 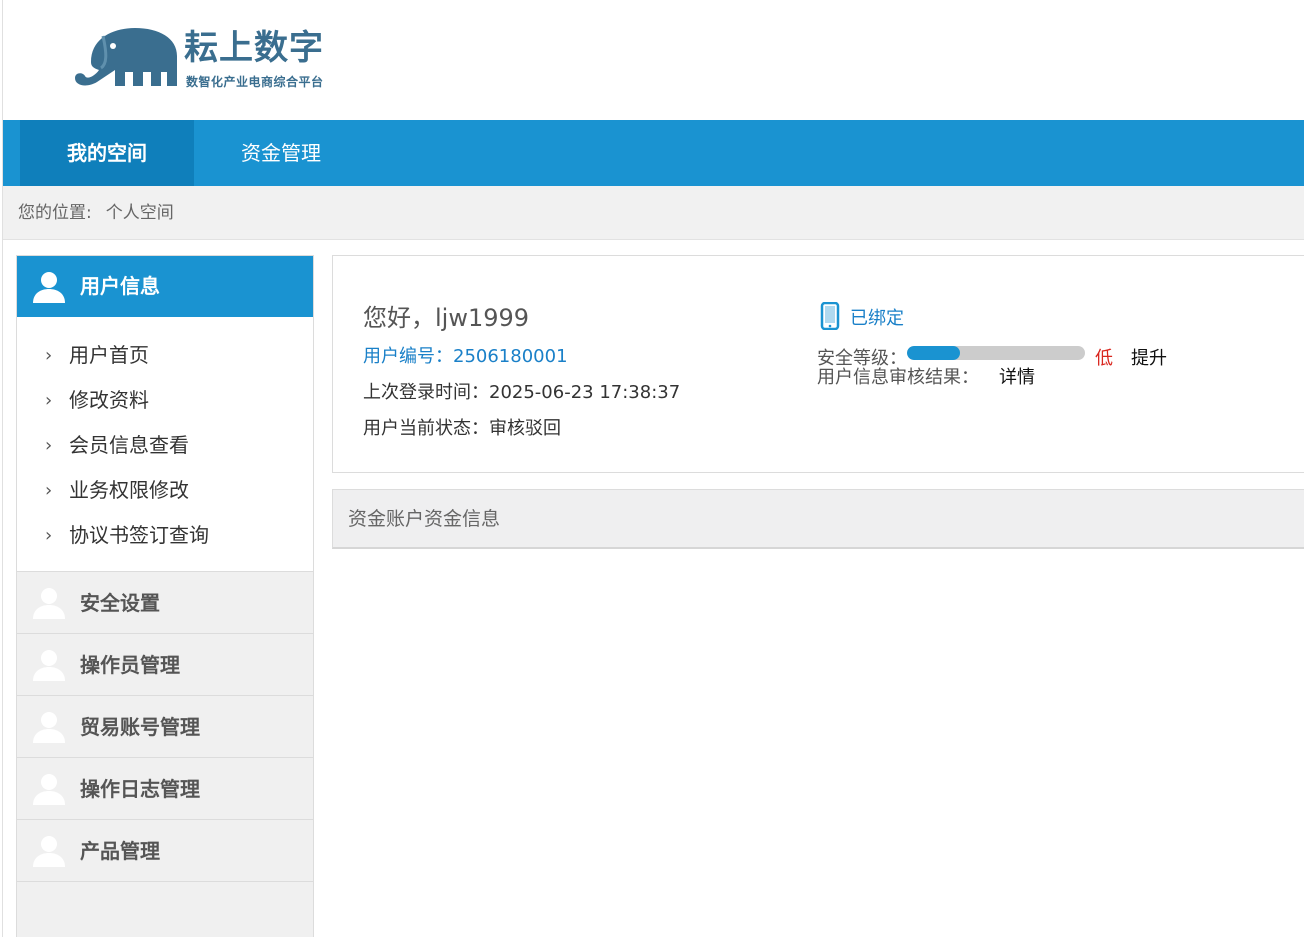 What do you see at coordinates (462, 428) in the screenshot?
I see `user-status: 用户当前状态：审核驳回` at bounding box center [462, 428].